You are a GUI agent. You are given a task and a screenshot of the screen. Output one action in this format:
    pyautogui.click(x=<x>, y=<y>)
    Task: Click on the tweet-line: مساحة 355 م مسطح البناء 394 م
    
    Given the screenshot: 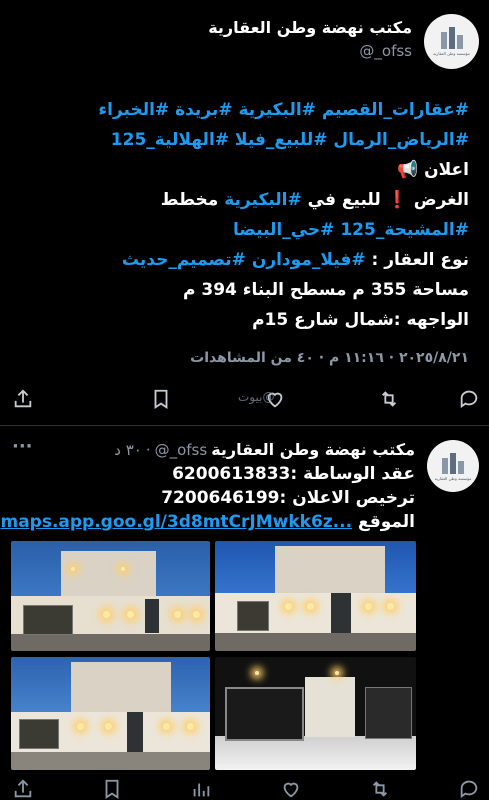 What is the action you would take?
    pyautogui.click(x=239, y=290)
    